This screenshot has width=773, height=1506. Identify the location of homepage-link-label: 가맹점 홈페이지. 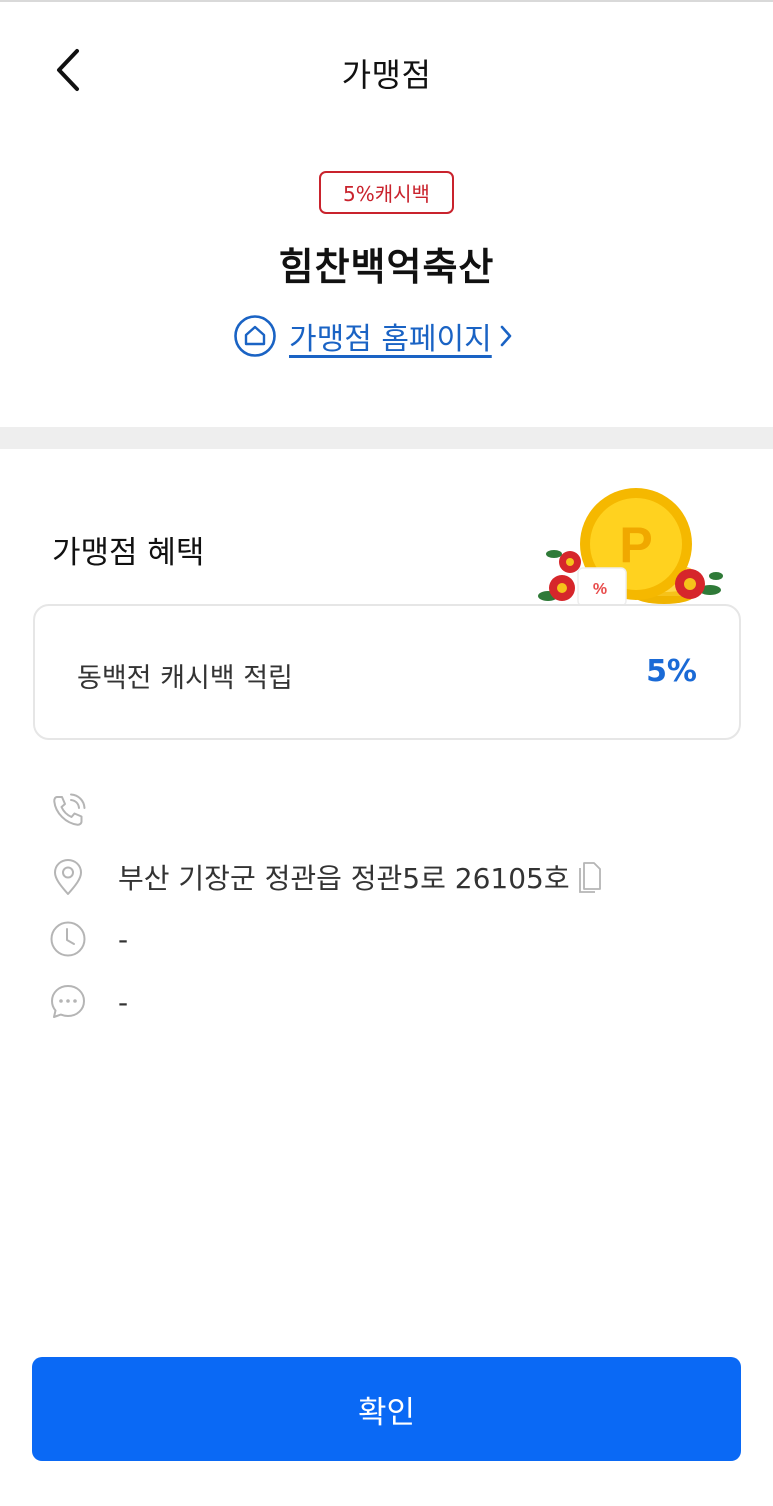
(390, 339).